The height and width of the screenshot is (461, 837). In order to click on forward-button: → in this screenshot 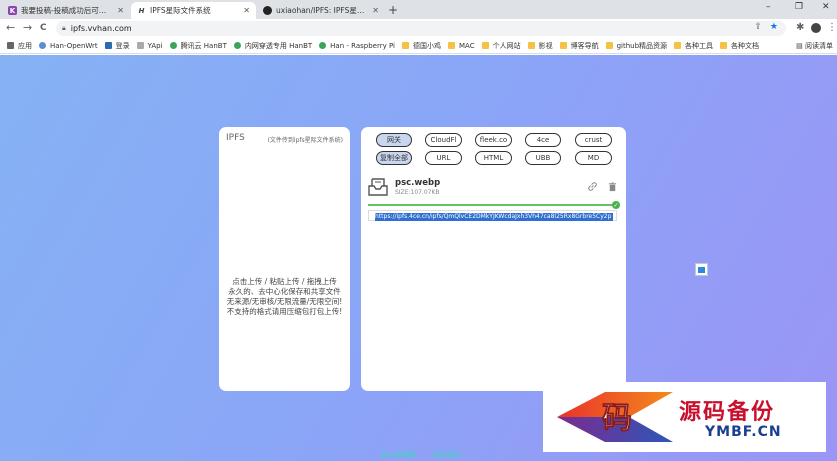, I will do `click(27, 27)`.